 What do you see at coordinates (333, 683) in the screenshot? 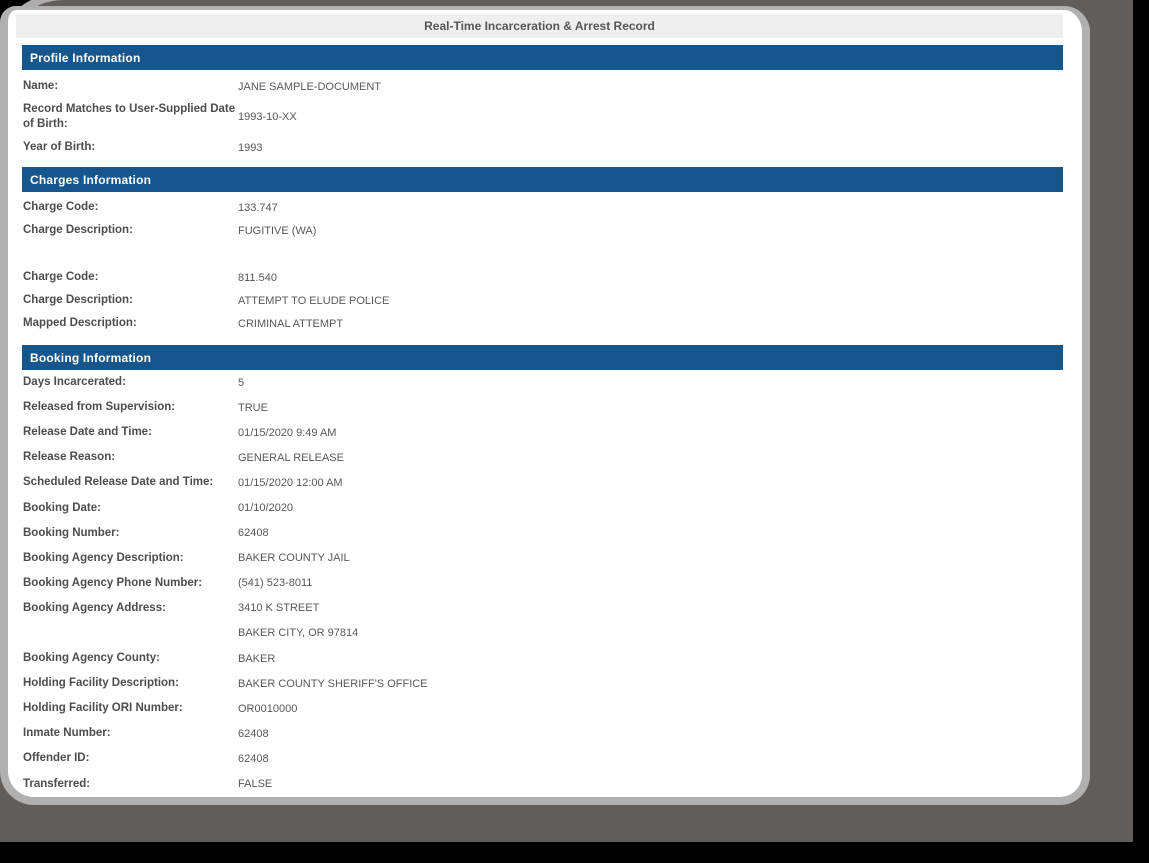
I see `field-value: BAKER COUNTY SHERIFF'S OFFICE` at bounding box center [333, 683].